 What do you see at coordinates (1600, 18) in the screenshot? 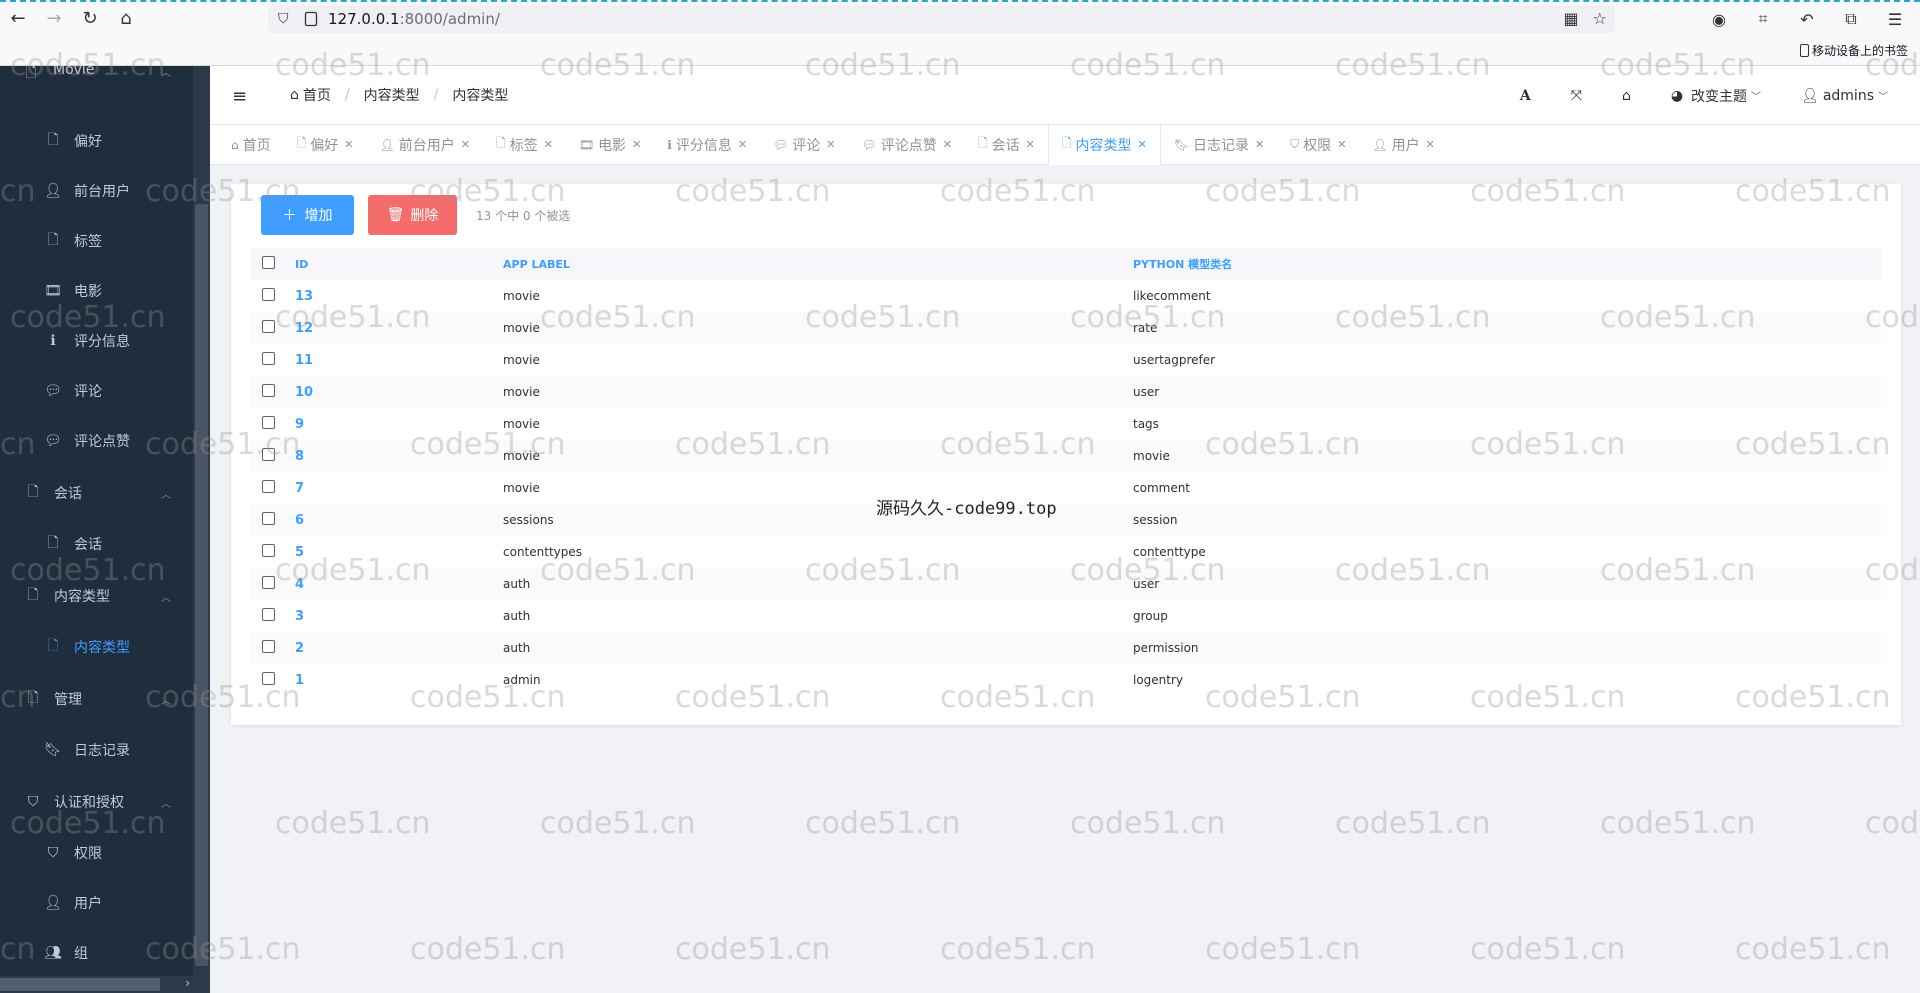
I see `star-icon: ☆` at bounding box center [1600, 18].